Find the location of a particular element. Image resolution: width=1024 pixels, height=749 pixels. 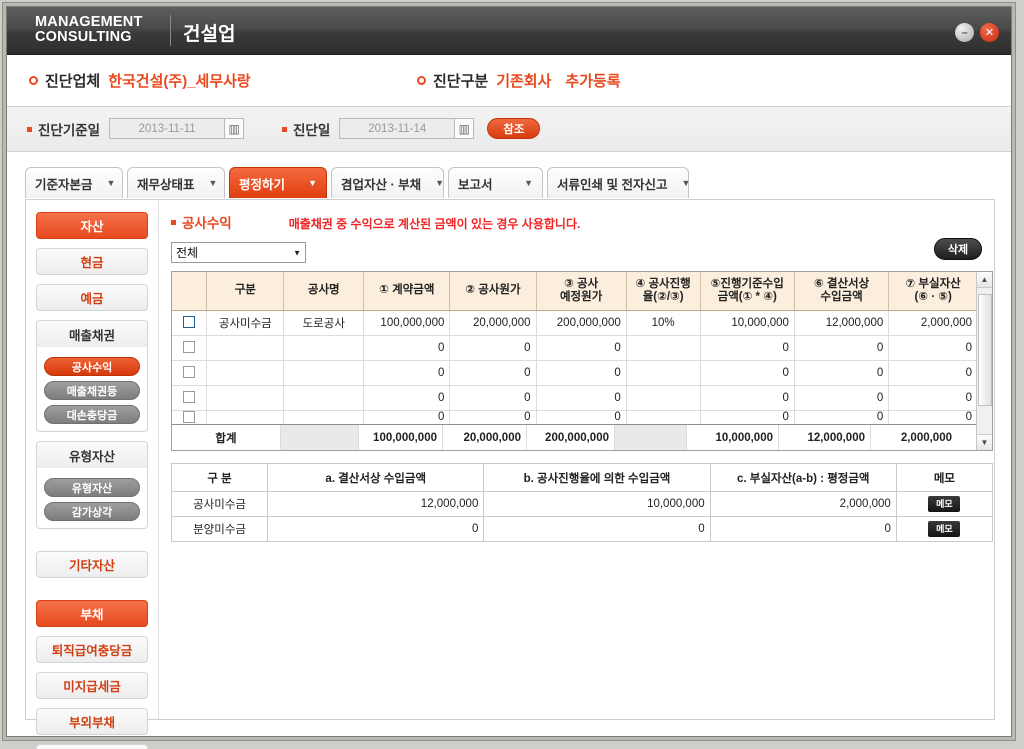

tab-겸업자산-부채: 겸업자산 · 부채 ▼ is located at coordinates (387, 182).